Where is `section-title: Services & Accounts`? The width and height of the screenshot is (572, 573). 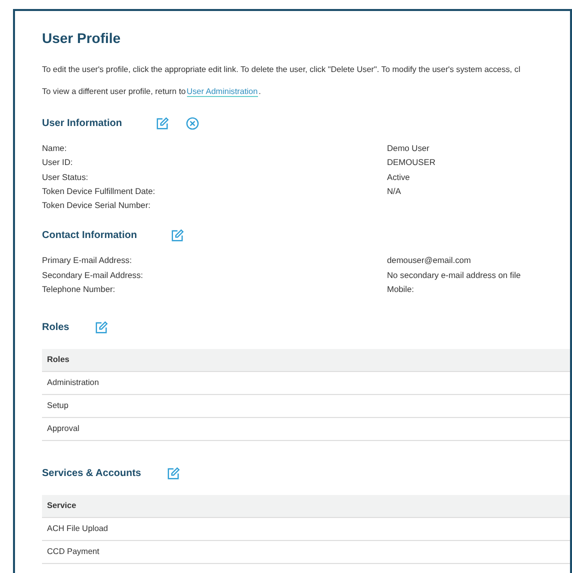
section-title: Services & Accounts is located at coordinates (92, 473).